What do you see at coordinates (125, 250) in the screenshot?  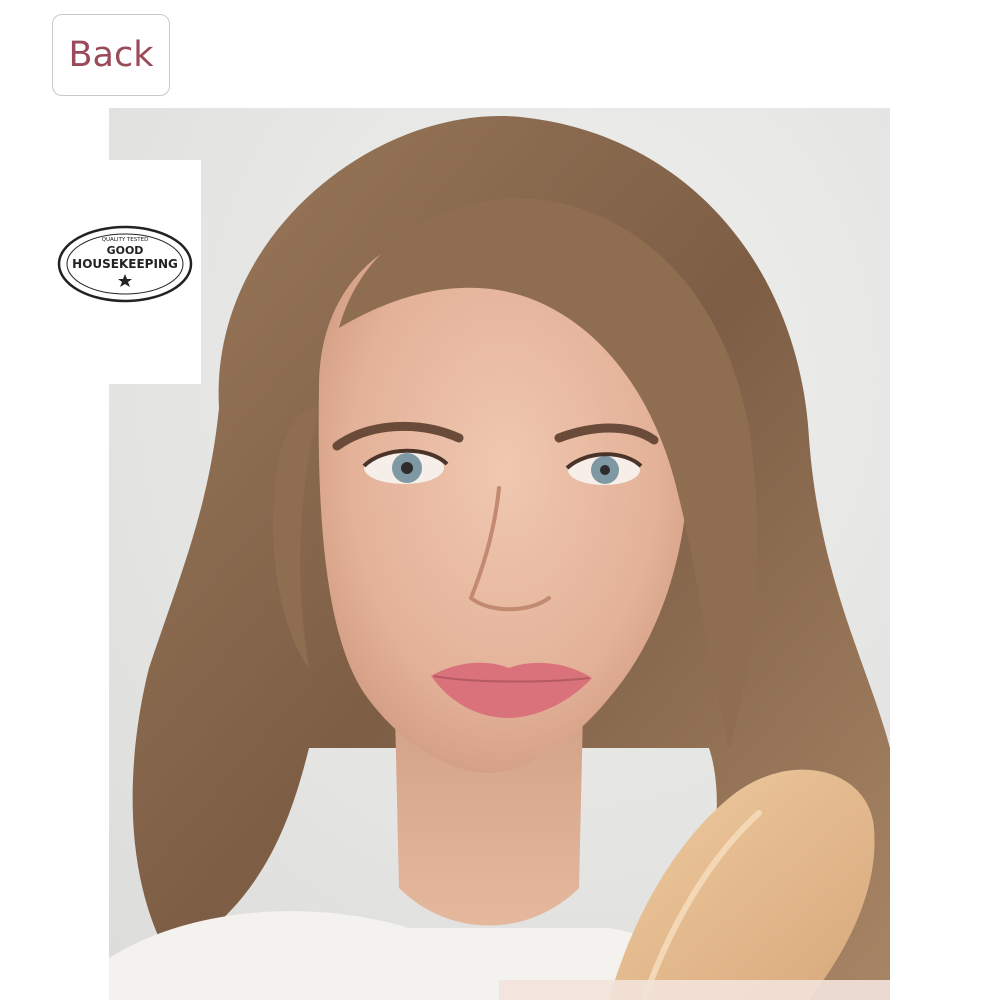 I see `seal-main-text-1: GOOD` at bounding box center [125, 250].